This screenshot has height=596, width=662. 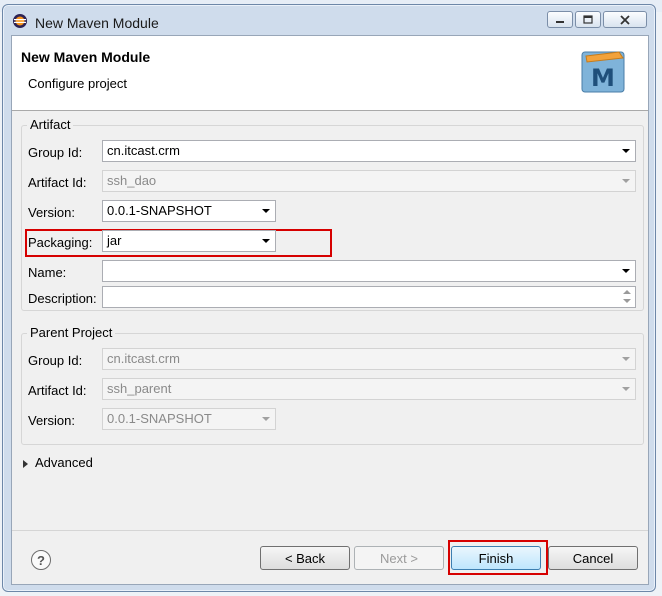 I want to click on description-label: Description:, so click(x=62, y=298).